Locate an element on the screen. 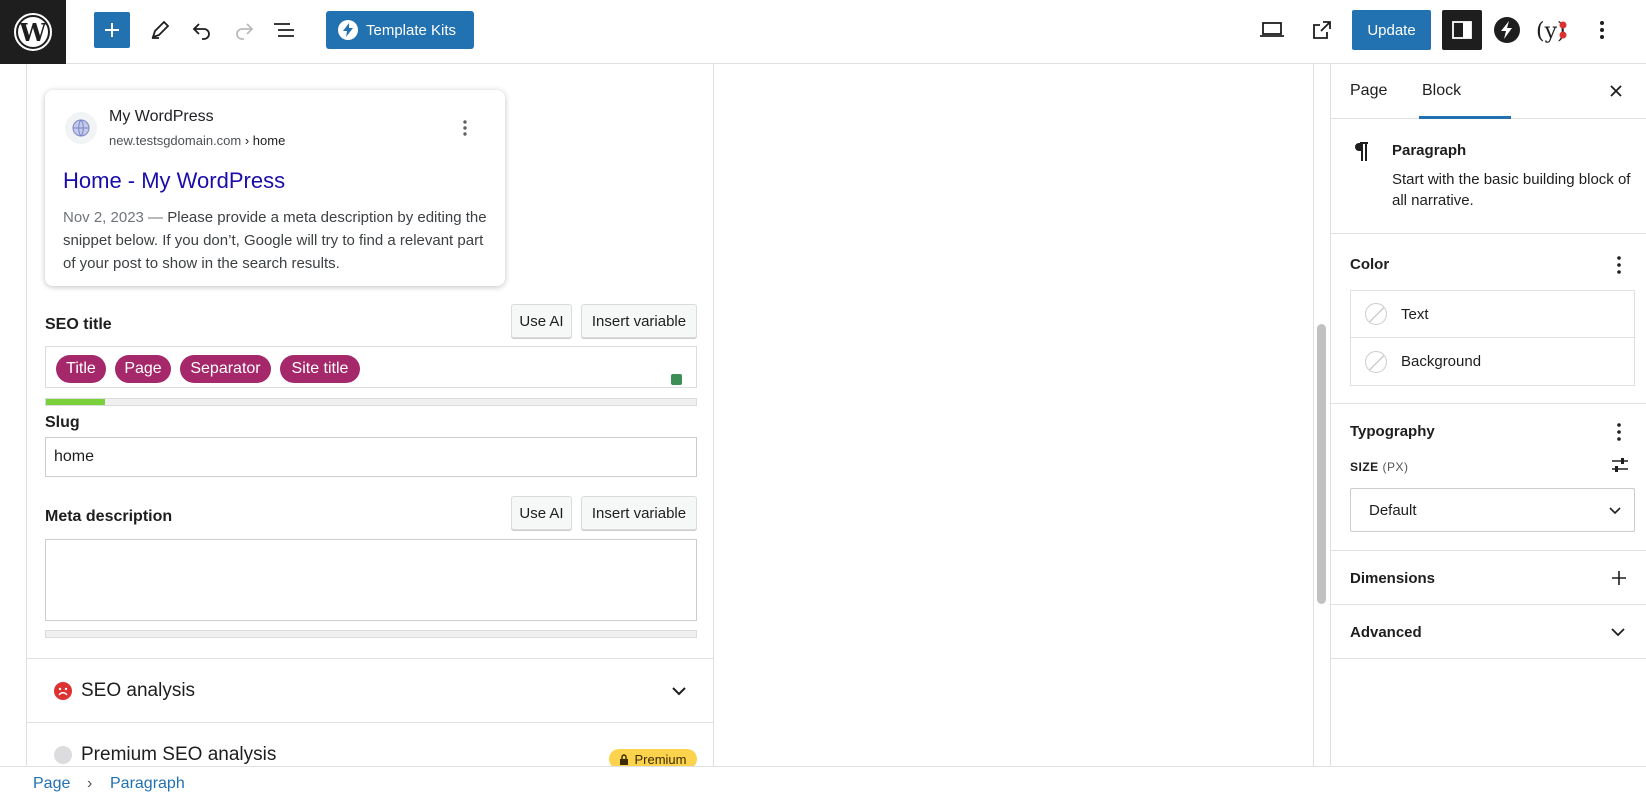  block-name: Paragraph is located at coordinates (1429, 150).